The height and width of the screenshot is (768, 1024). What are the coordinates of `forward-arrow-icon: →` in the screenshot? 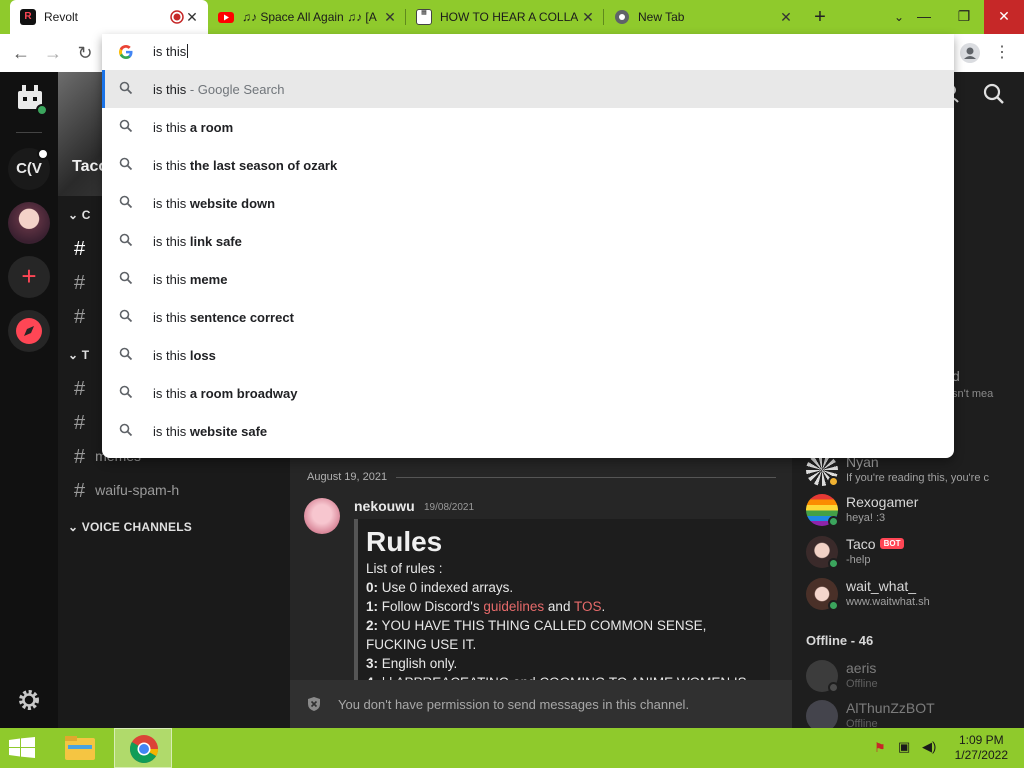 It's located at (53, 53).